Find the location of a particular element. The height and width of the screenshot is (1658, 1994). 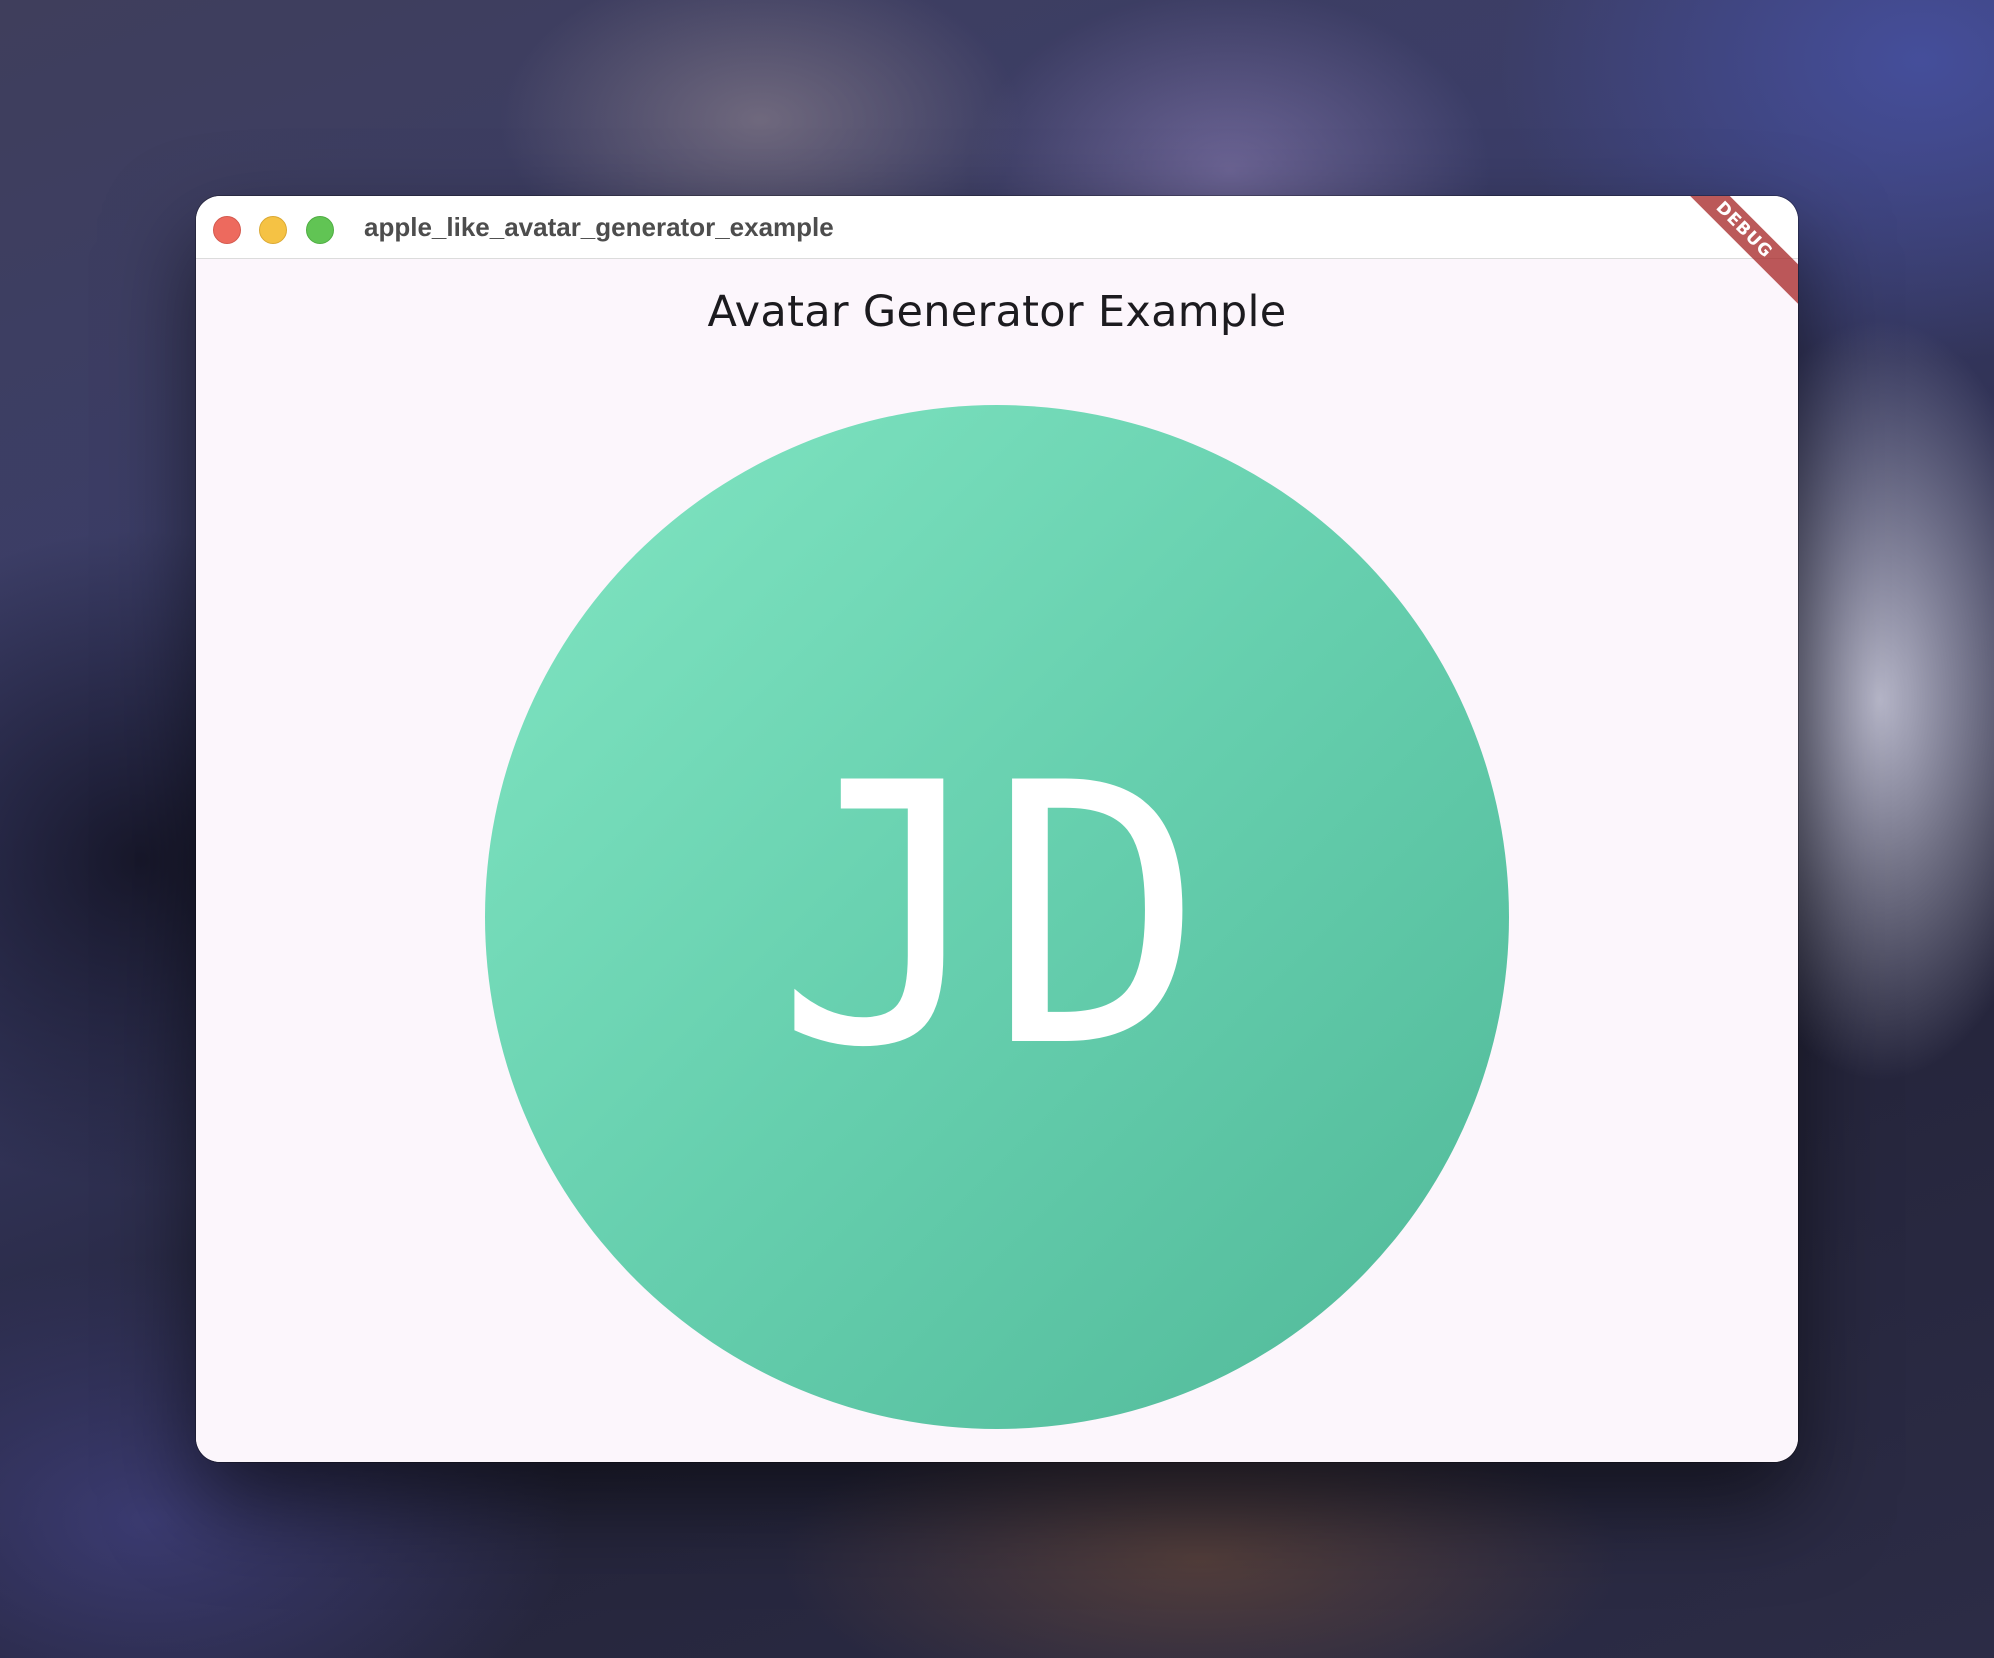

close-window-button is located at coordinates (227, 230).